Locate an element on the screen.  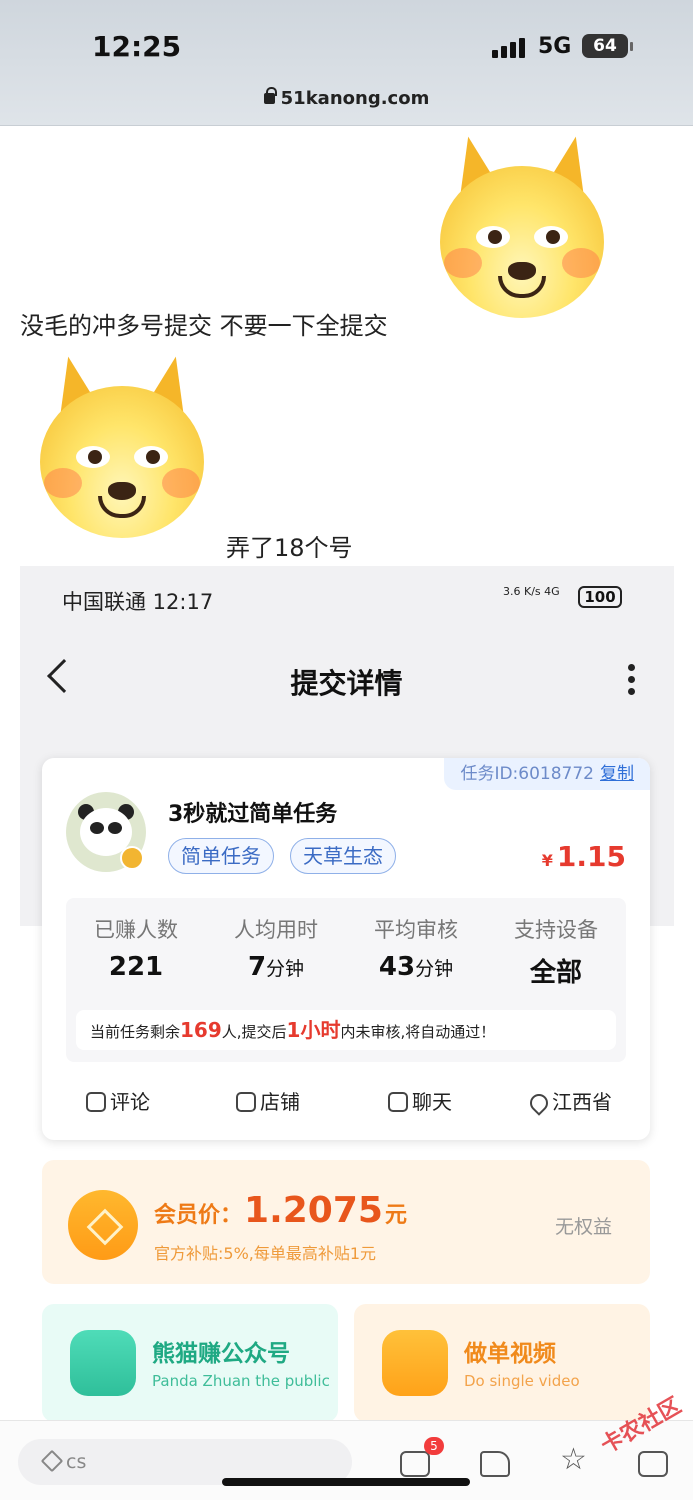
lock-icon is located at coordinates (270, 95).